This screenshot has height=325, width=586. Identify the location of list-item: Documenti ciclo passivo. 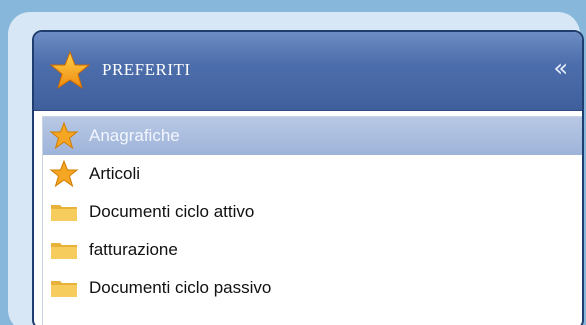
(312, 288).